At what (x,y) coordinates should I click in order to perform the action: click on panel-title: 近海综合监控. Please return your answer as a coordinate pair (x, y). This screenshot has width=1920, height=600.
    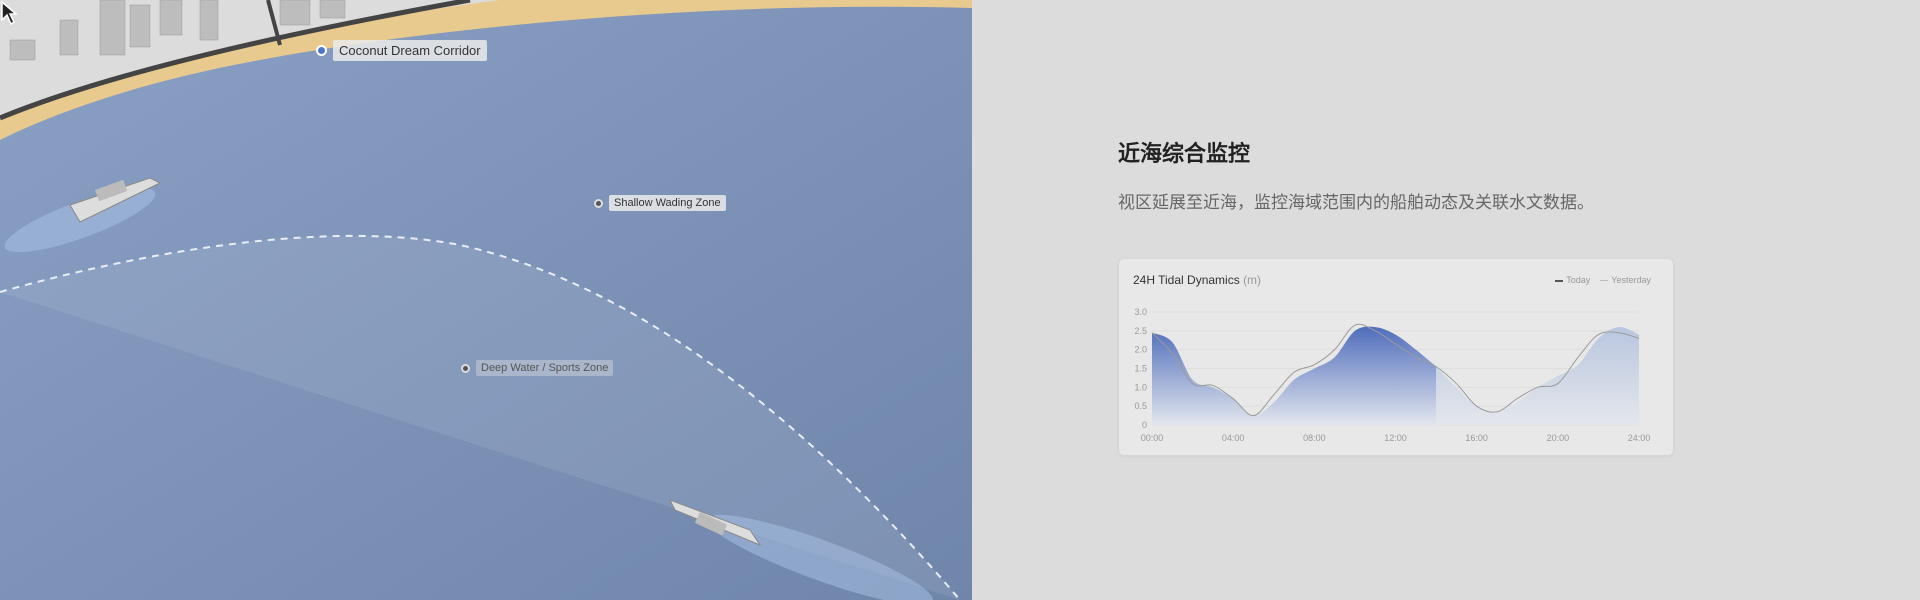
    Looking at the image, I should click on (1184, 154).